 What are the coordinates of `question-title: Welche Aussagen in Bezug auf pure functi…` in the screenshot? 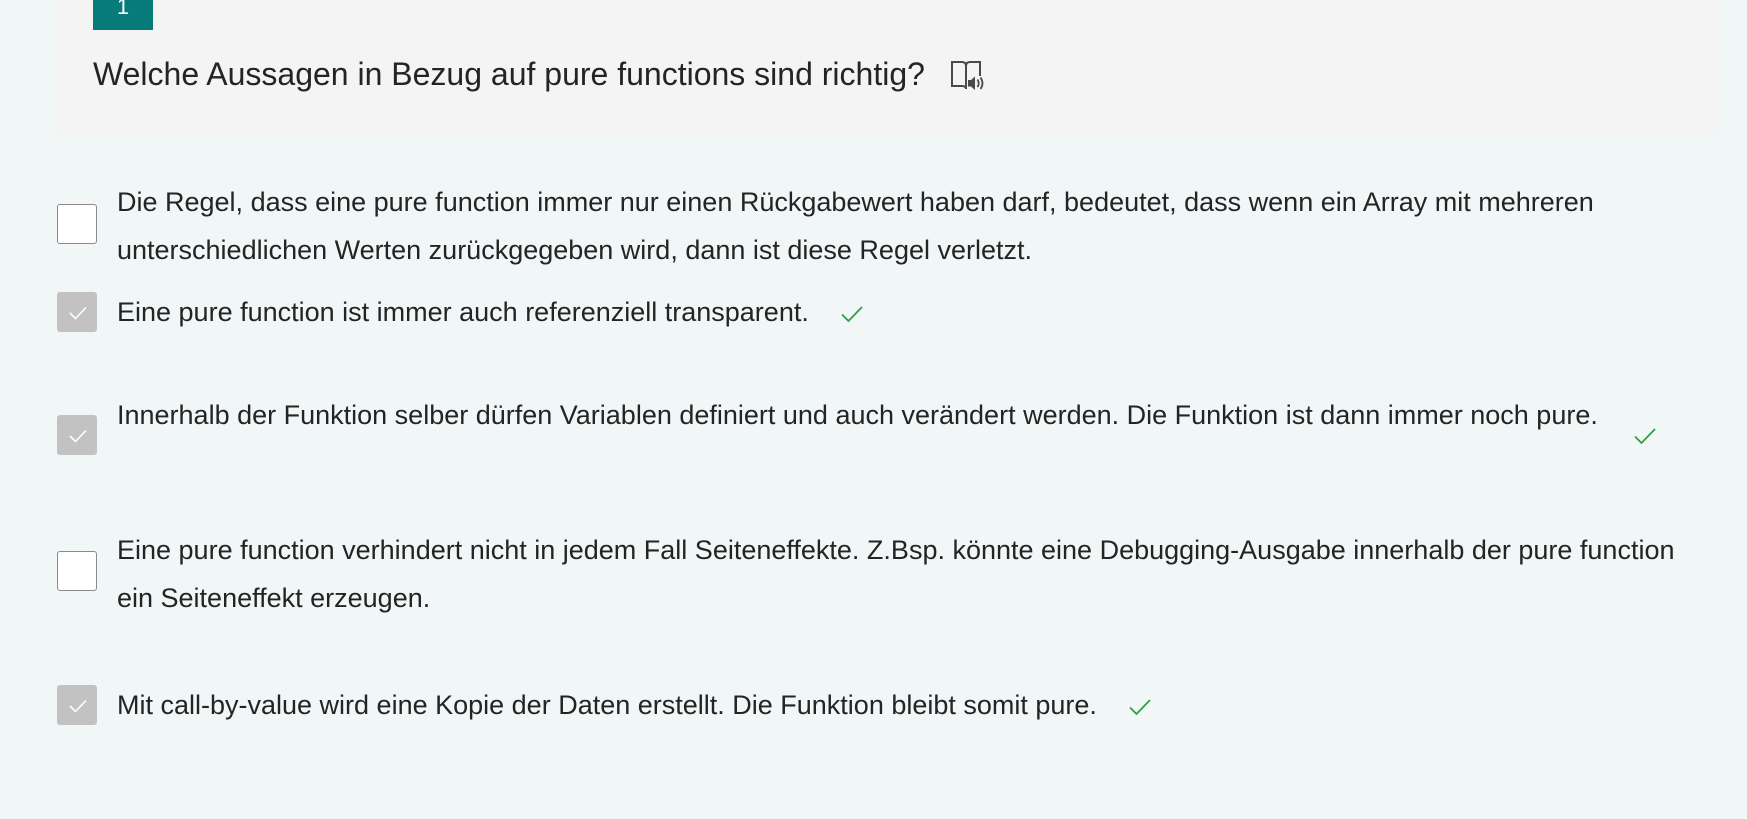 It's located at (509, 74).